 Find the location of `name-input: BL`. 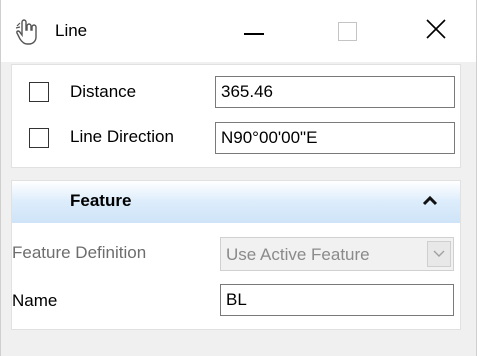

name-input: BL is located at coordinates (337, 300).